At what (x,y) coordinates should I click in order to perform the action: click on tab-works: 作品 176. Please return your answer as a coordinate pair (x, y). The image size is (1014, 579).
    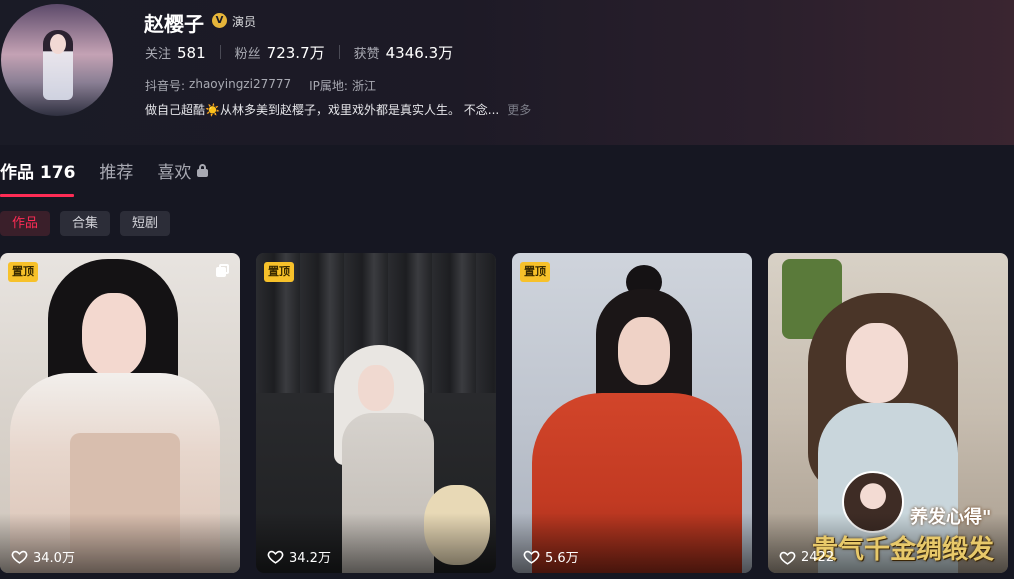
    Looking at the image, I should click on (37, 177).